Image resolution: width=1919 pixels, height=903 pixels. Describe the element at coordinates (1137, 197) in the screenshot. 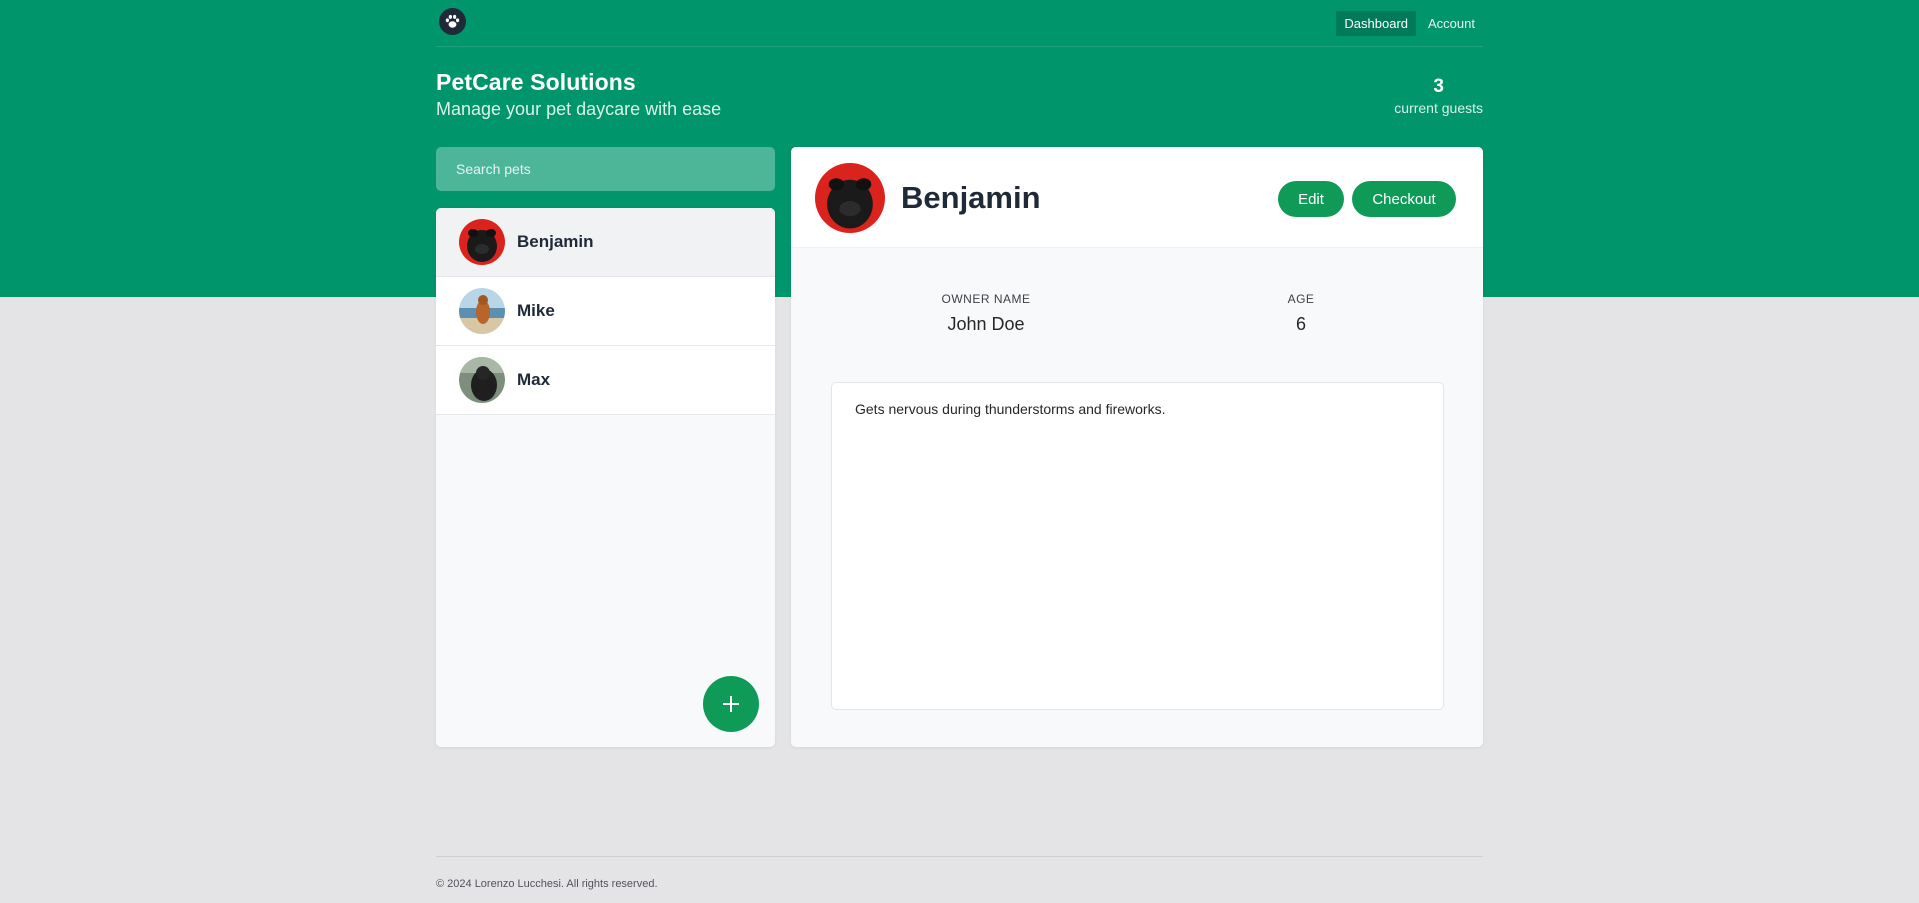

I see `detail-header: Benjamin Edit Checkout` at that location.